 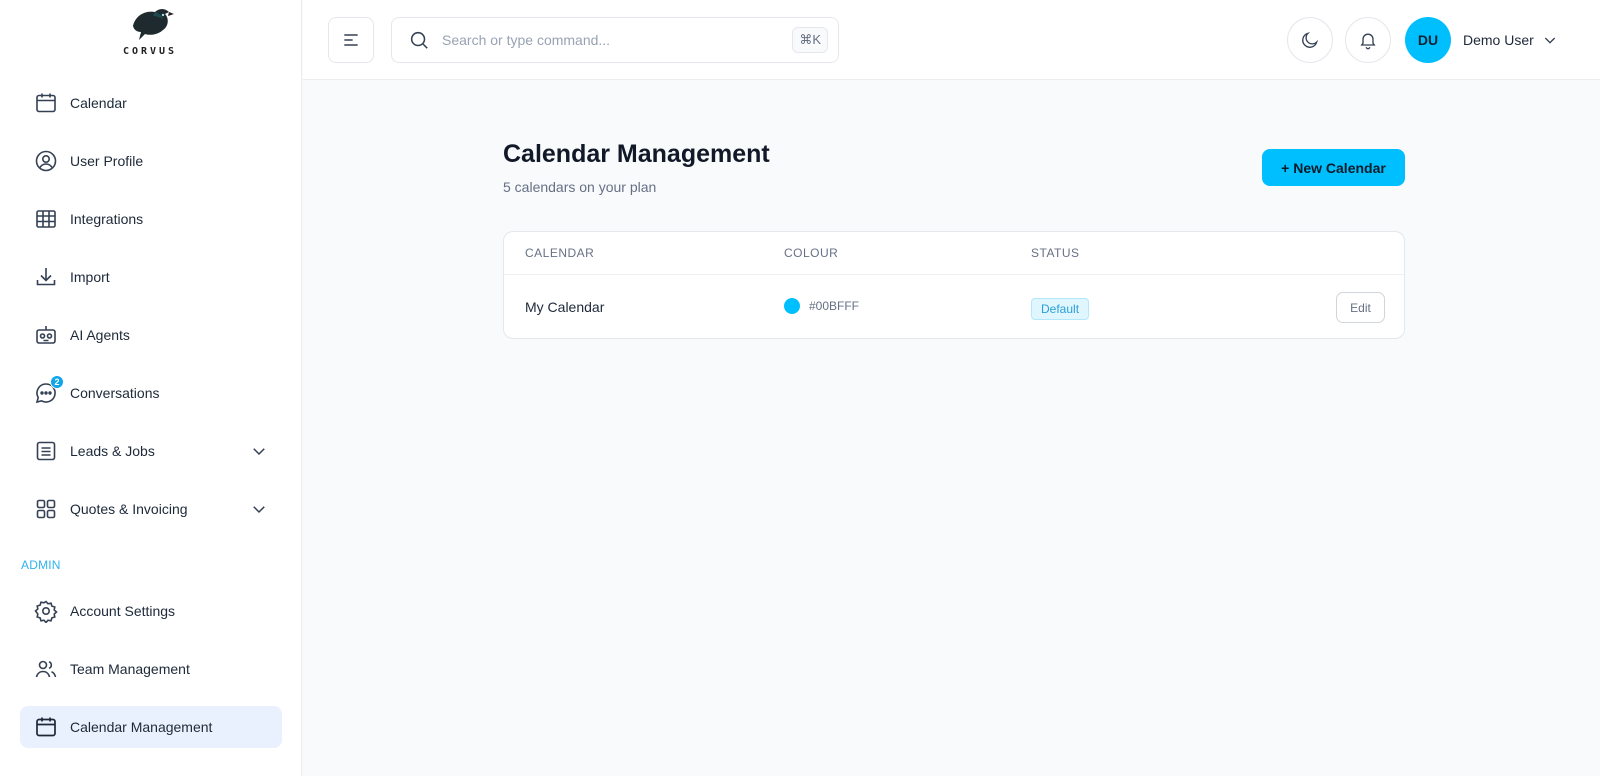 I want to click on dark-mode-toggle-button, so click(x=1310, y=40).